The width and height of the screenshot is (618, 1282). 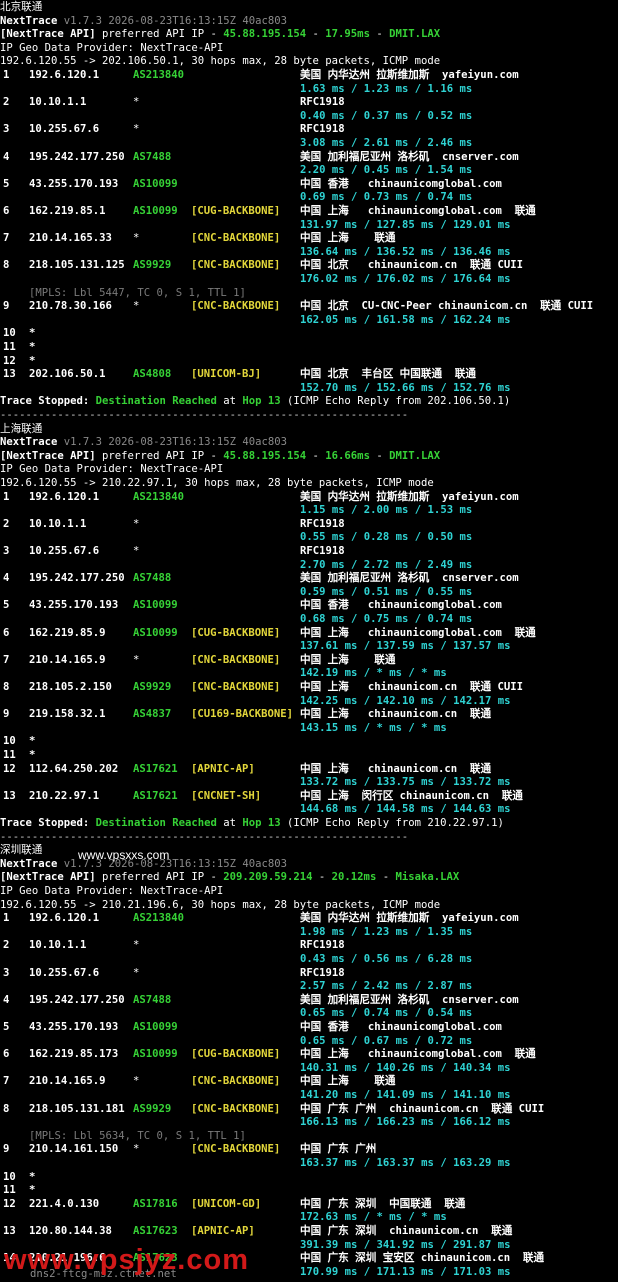 What do you see at coordinates (405, 251) in the screenshot?
I see `hop-rtt-values: 136.64 ms / 136.52 ms / 136.46 ms` at bounding box center [405, 251].